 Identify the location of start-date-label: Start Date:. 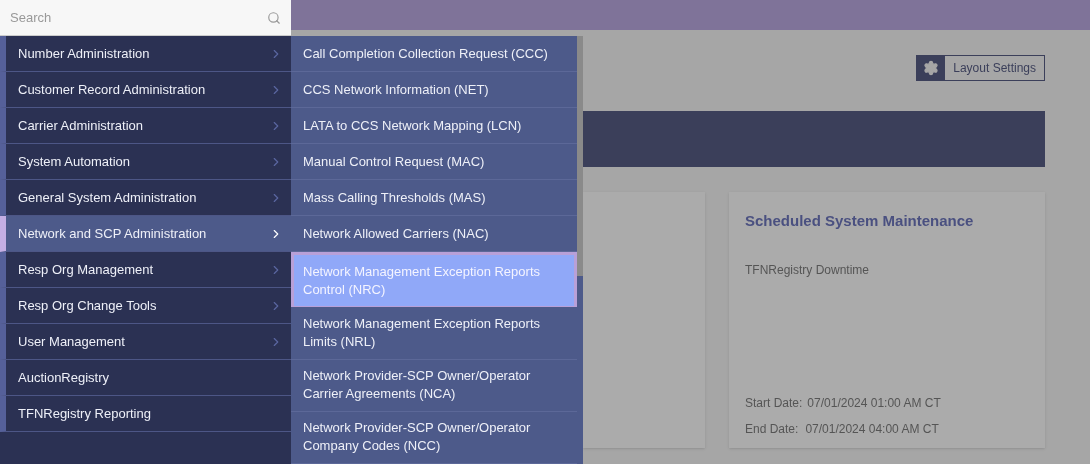
(774, 403).